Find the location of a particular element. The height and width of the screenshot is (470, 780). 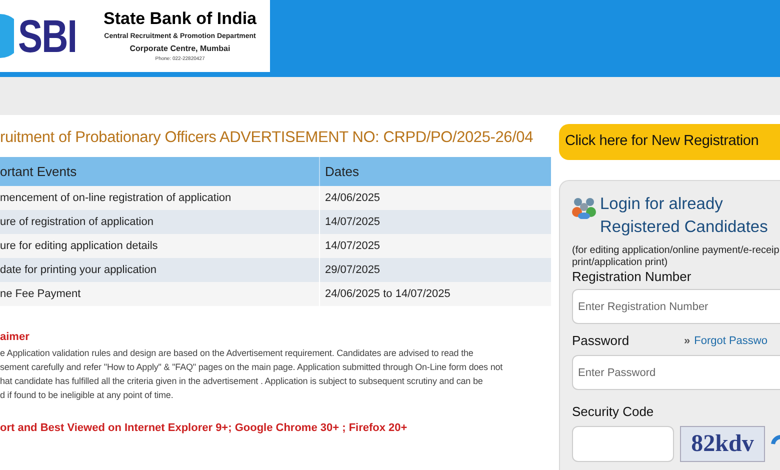

password-field: Enter Password is located at coordinates (676, 372).